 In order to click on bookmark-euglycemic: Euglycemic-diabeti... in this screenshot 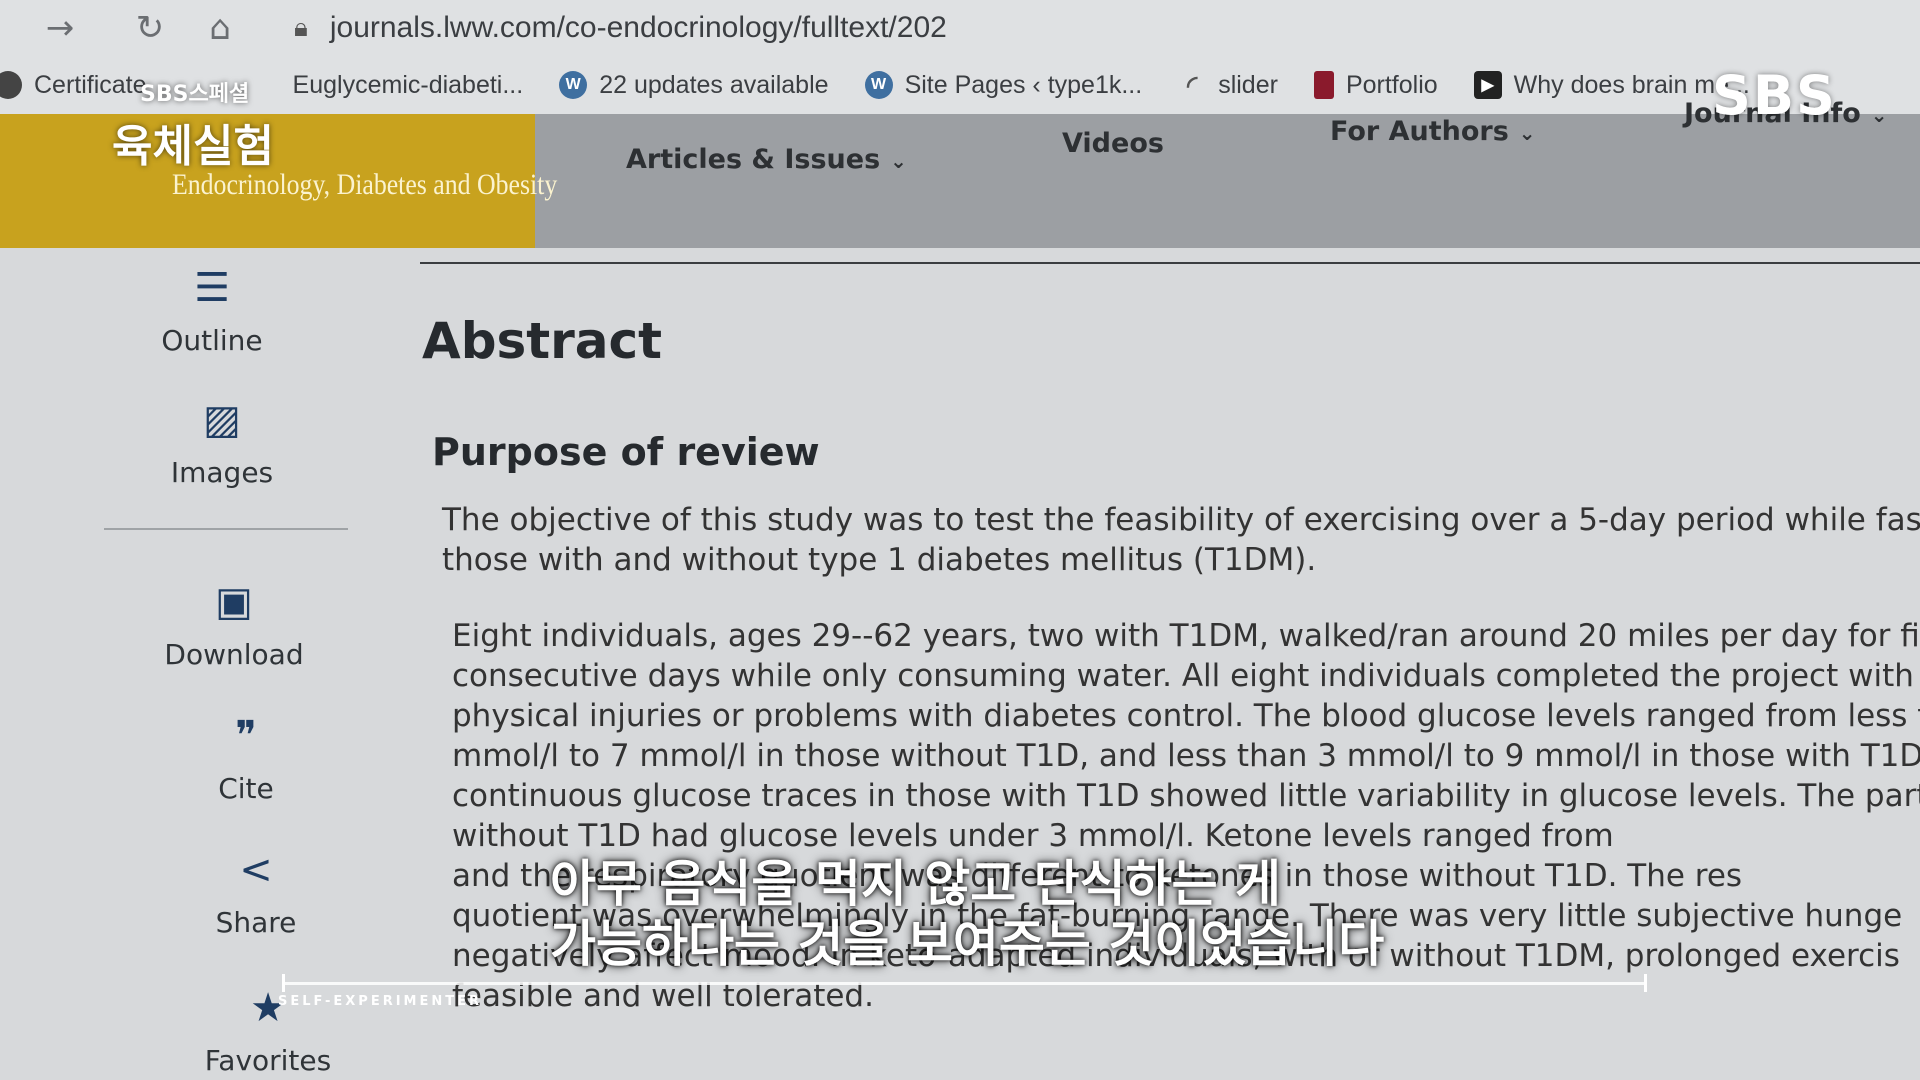, I will do `click(408, 85)`.